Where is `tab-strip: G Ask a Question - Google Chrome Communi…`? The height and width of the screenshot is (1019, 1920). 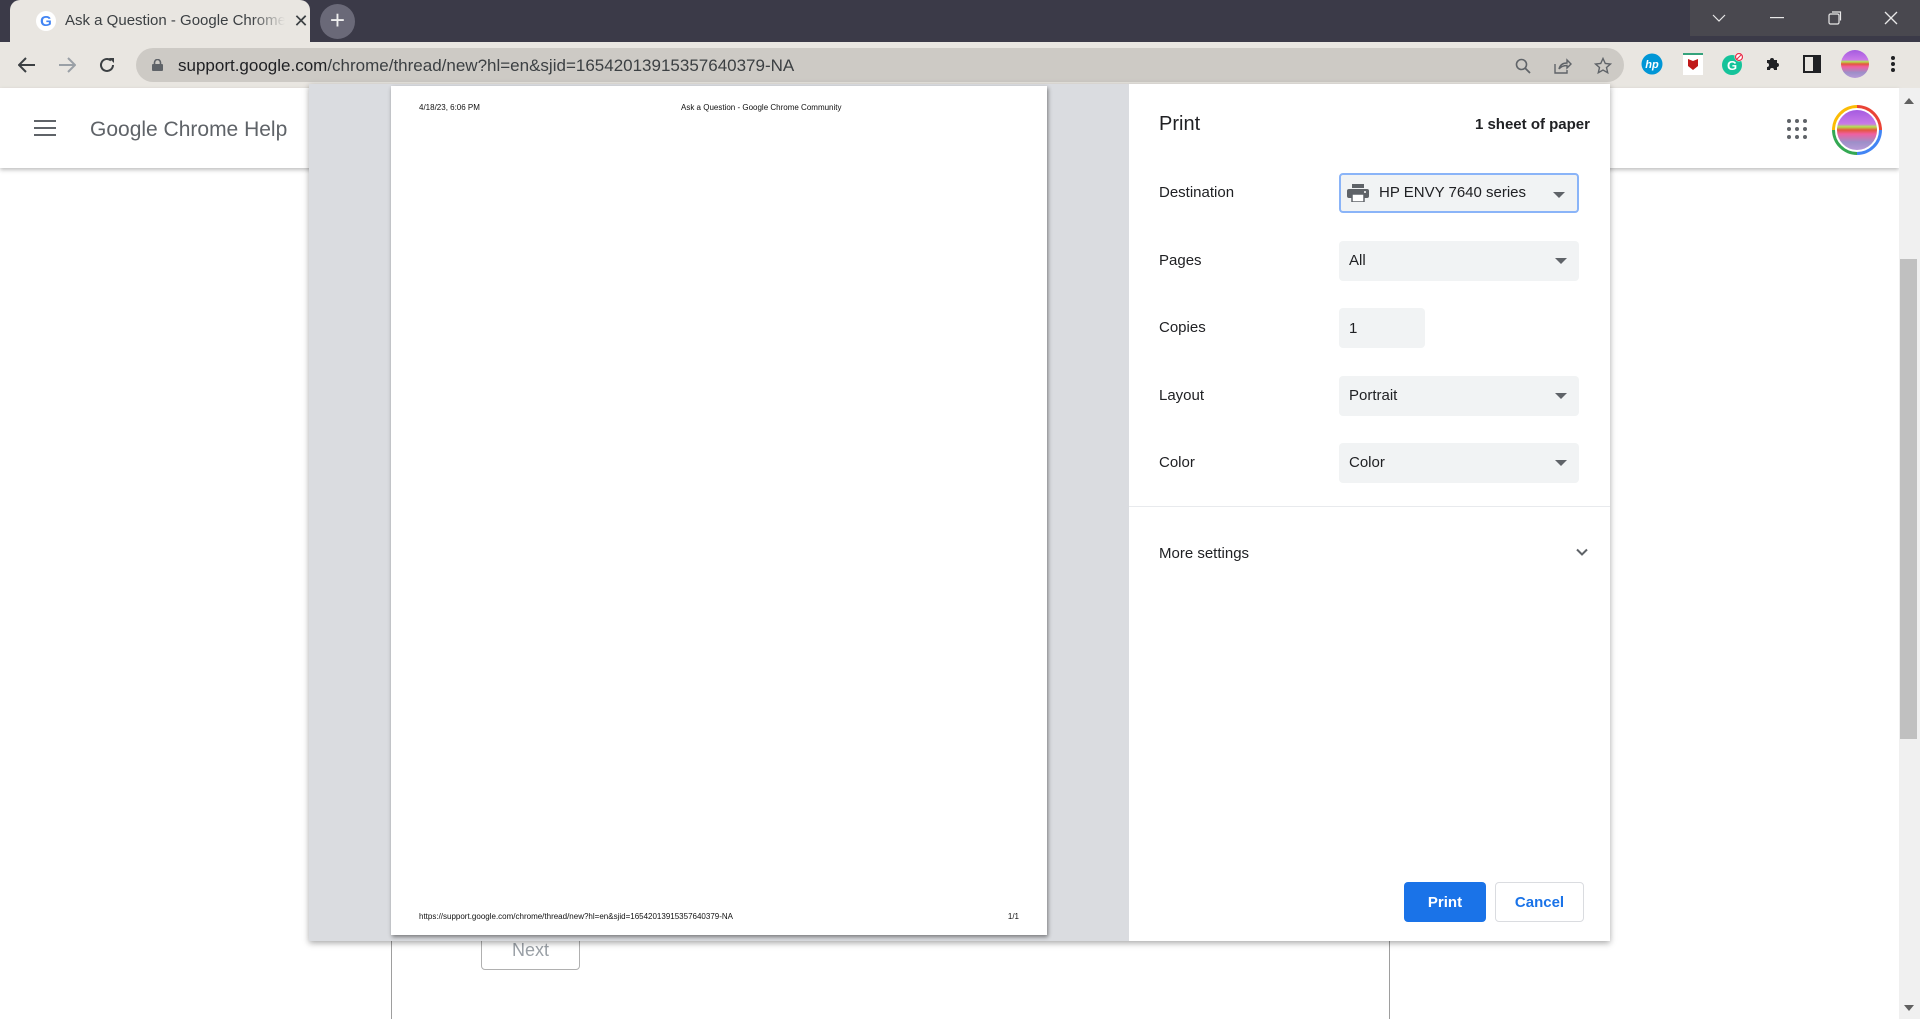
tab-strip: G Ask a Question - Google Chrome Communi… is located at coordinates (960, 21).